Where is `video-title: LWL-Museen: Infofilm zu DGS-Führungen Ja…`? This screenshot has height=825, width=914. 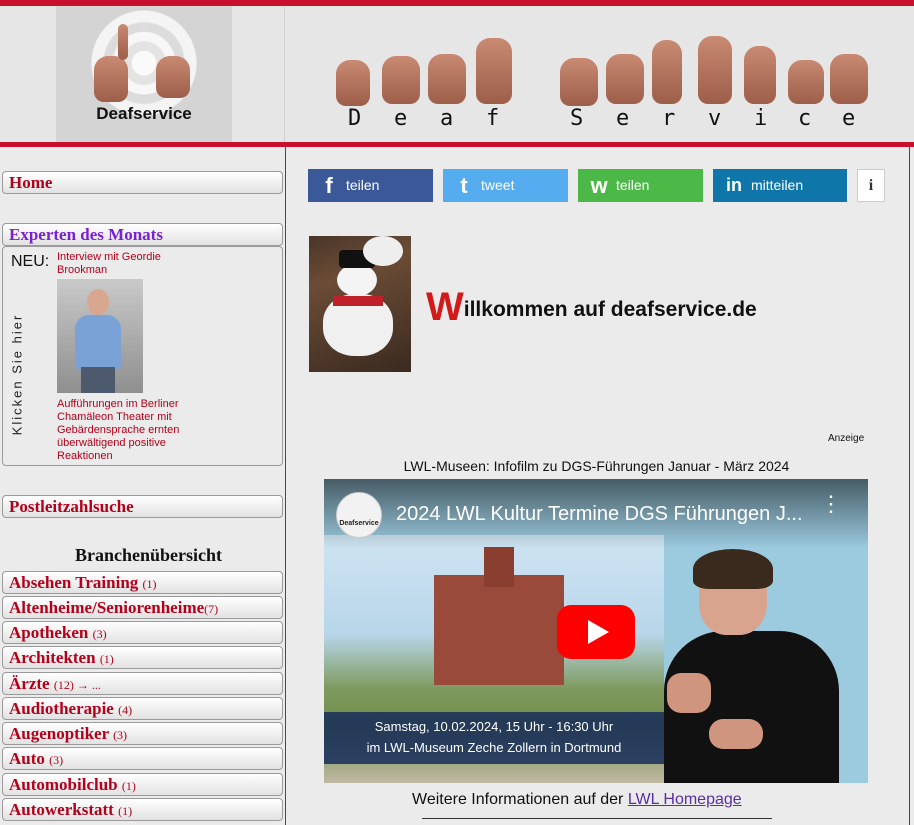
video-title: LWL-Museen: Infofilm zu DGS-Führungen Ja… is located at coordinates (596, 466).